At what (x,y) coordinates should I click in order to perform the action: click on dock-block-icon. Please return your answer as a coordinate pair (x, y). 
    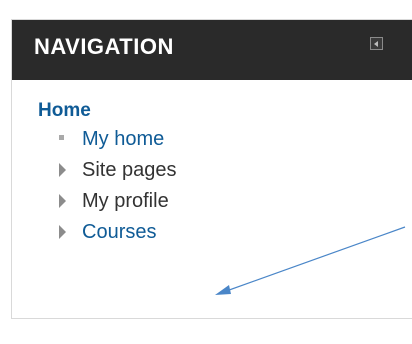
    Looking at the image, I should click on (376, 43).